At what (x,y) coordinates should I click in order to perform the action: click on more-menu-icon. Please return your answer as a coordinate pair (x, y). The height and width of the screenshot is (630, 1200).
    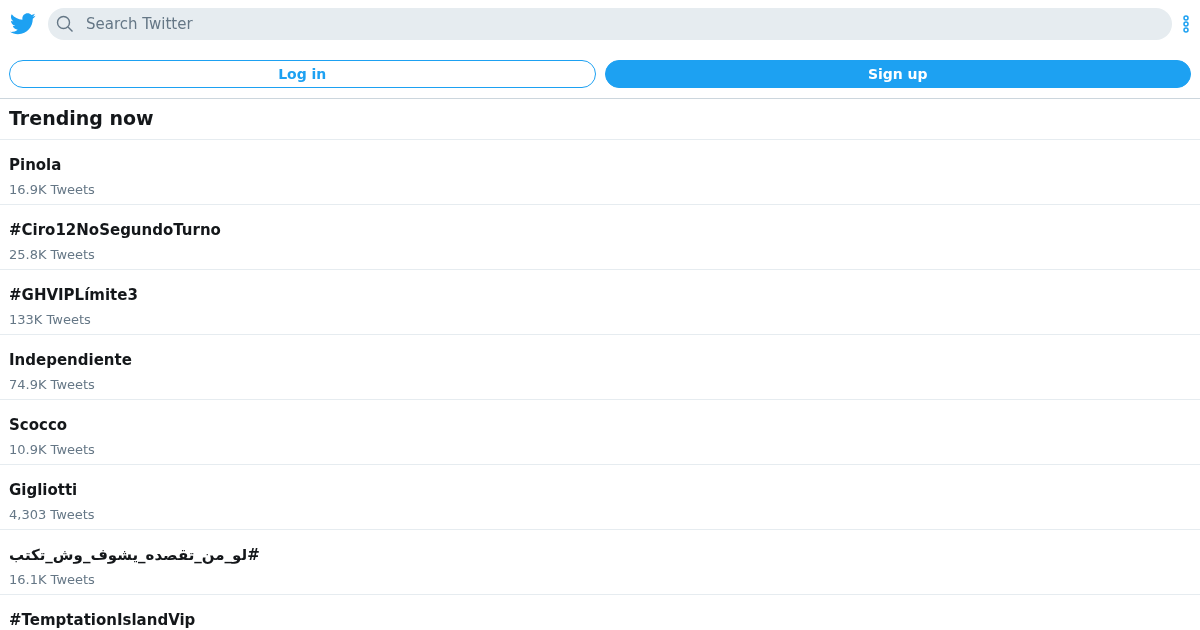
    Looking at the image, I should click on (1186, 24).